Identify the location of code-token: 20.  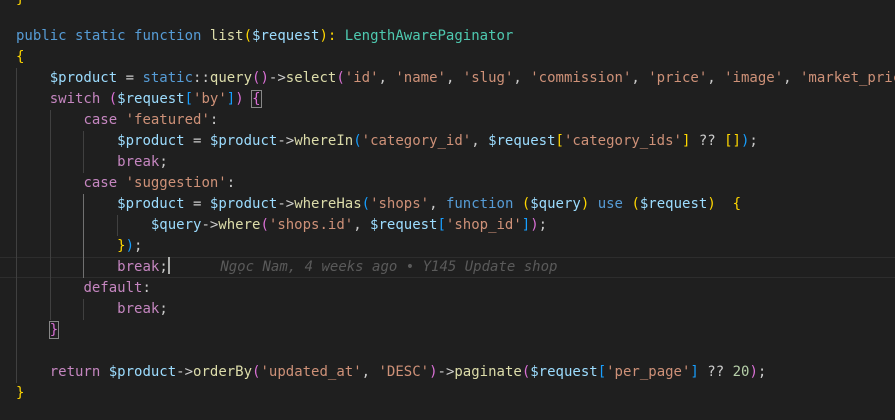
(741, 372).